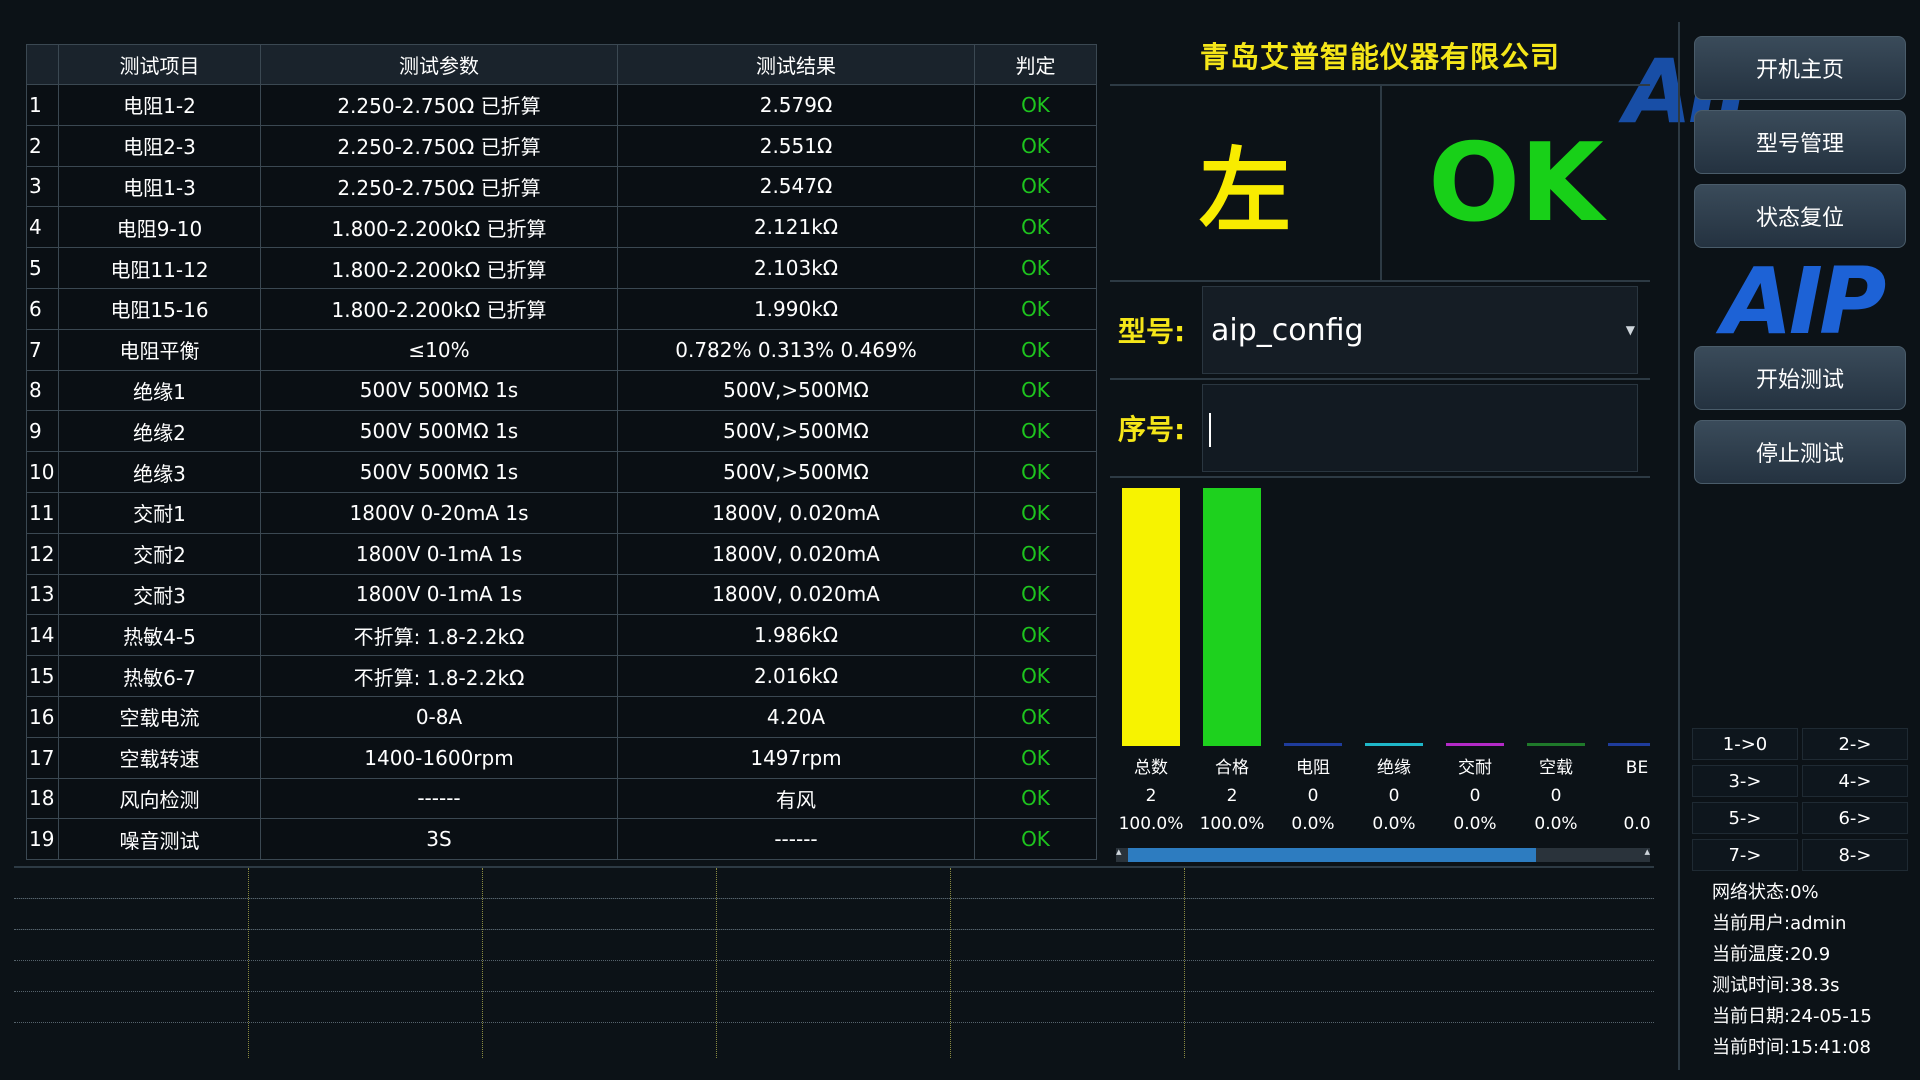 The width and height of the screenshot is (1920, 1080). I want to click on station-2-button: 2->, so click(1855, 744).